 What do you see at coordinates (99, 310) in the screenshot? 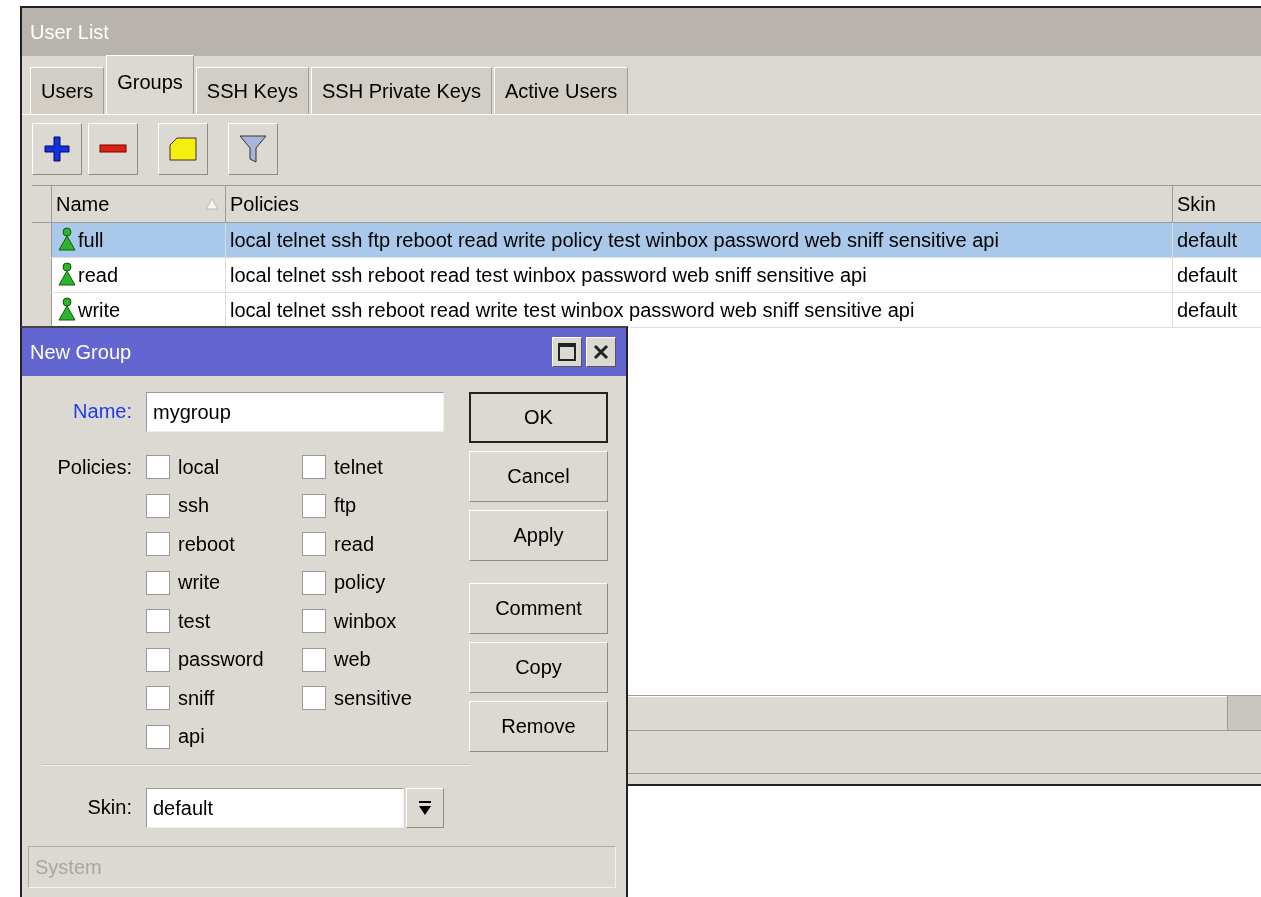
I see `table-cell: write` at bounding box center [99, 310].